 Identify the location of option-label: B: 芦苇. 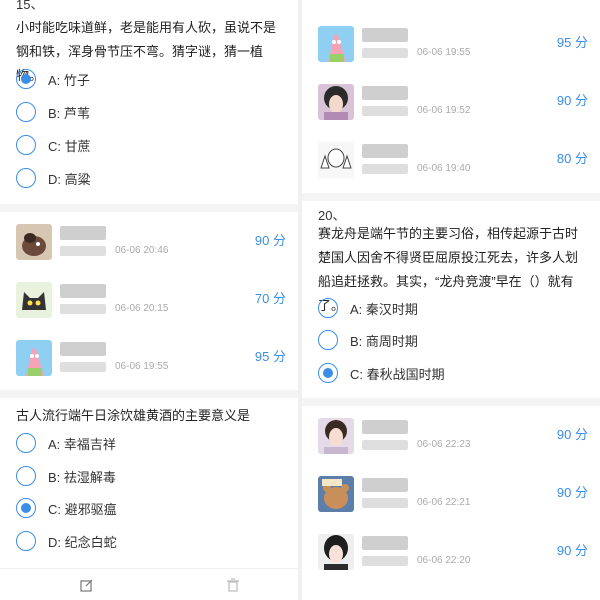
(69, 113).